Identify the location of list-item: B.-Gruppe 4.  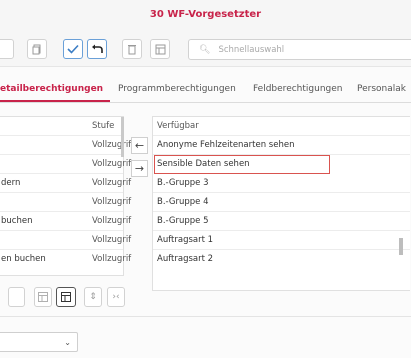
(281, 202).